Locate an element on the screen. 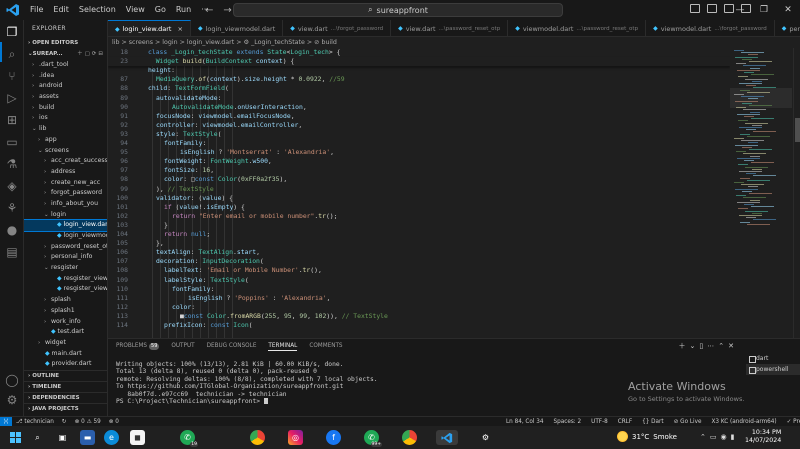 Image resolution: width=800 pixels, height=449 pixels. minimap is located at coordinates (761, 193).